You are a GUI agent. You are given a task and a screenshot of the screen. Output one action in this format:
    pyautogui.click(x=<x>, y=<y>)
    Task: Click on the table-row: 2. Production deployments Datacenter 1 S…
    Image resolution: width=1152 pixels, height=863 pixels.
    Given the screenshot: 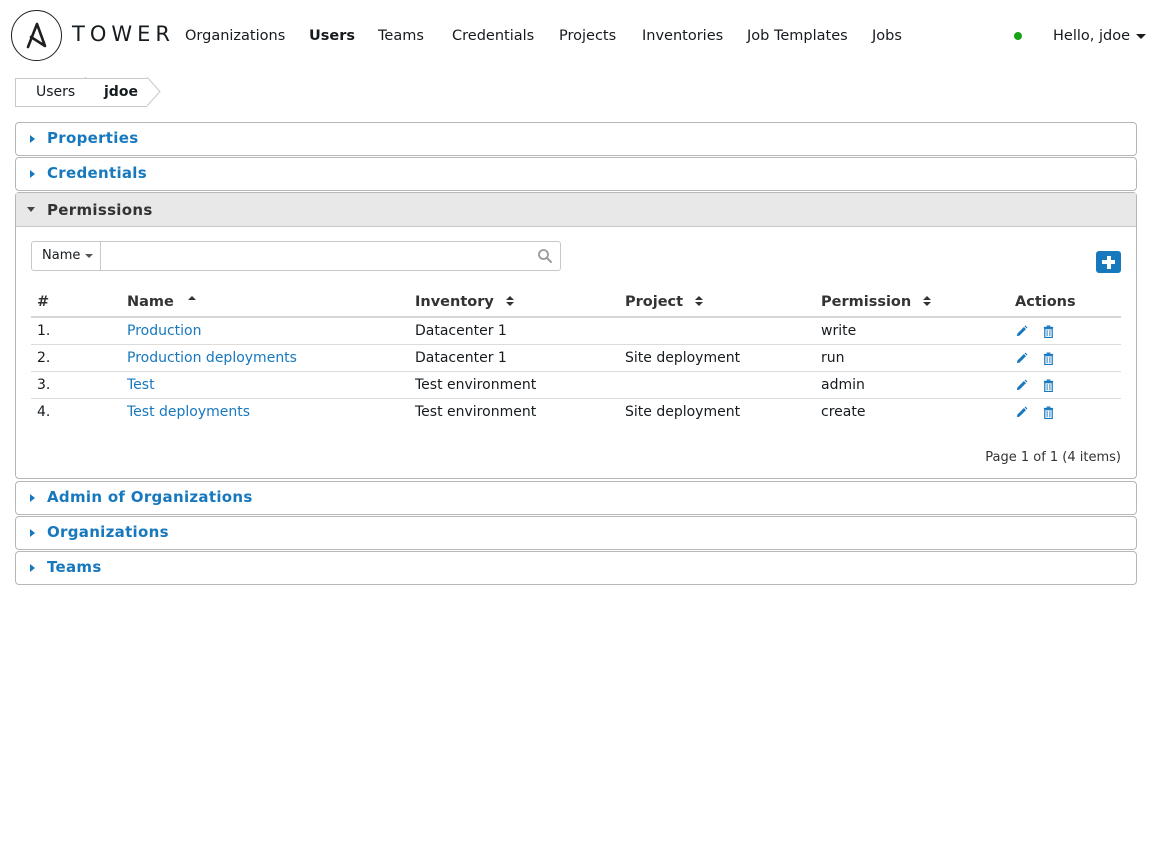 What is the action you would take?
    pyautogui.click(x=576, y=358)
    